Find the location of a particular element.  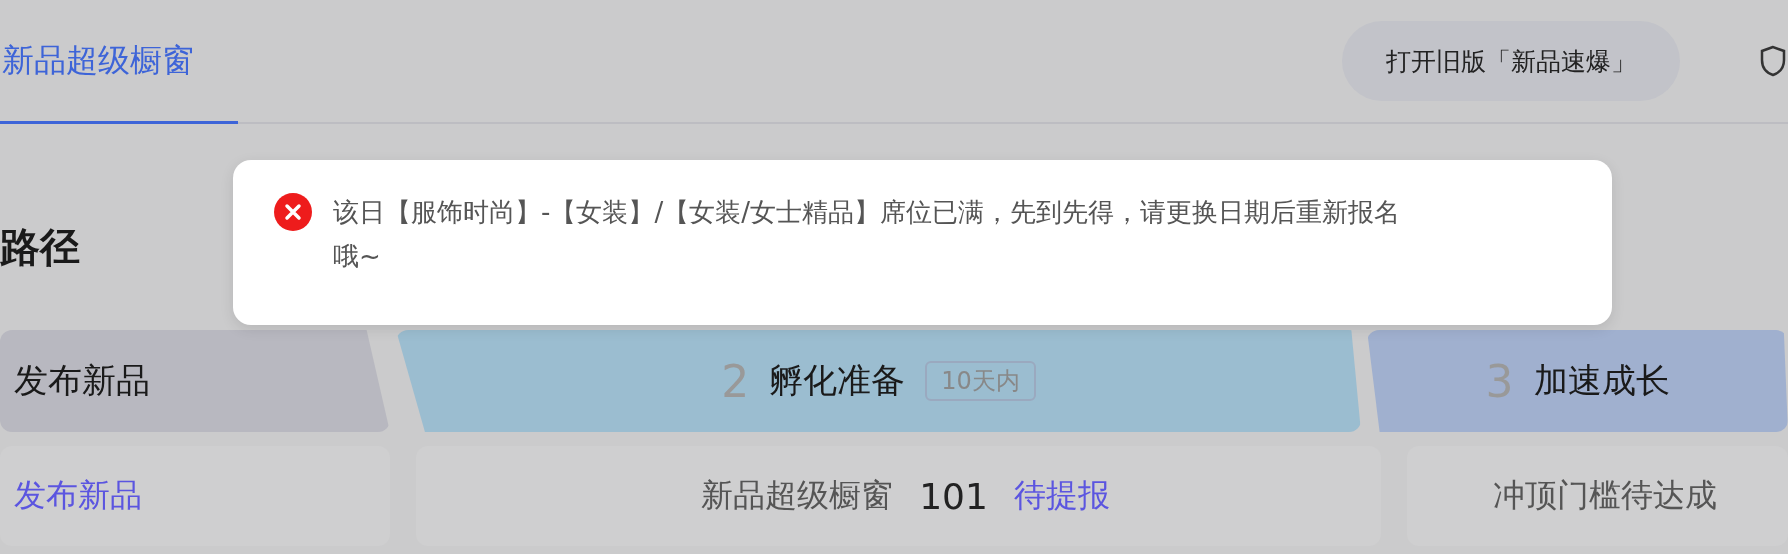

card-label: 新品超级橱窗 is located at coordinates (797, 495).